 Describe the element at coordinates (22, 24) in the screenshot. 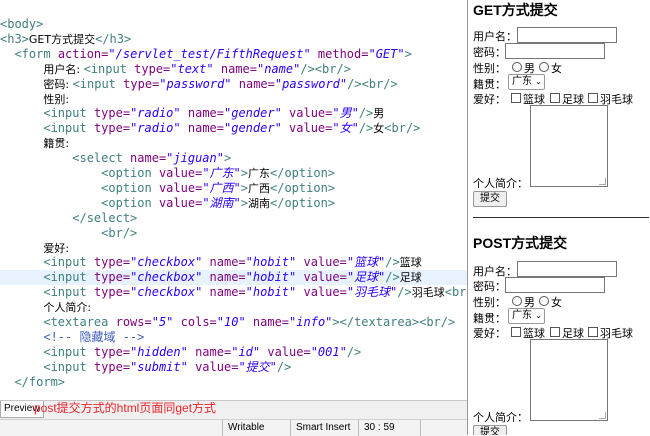

I see `code-token: <body>` at that location.